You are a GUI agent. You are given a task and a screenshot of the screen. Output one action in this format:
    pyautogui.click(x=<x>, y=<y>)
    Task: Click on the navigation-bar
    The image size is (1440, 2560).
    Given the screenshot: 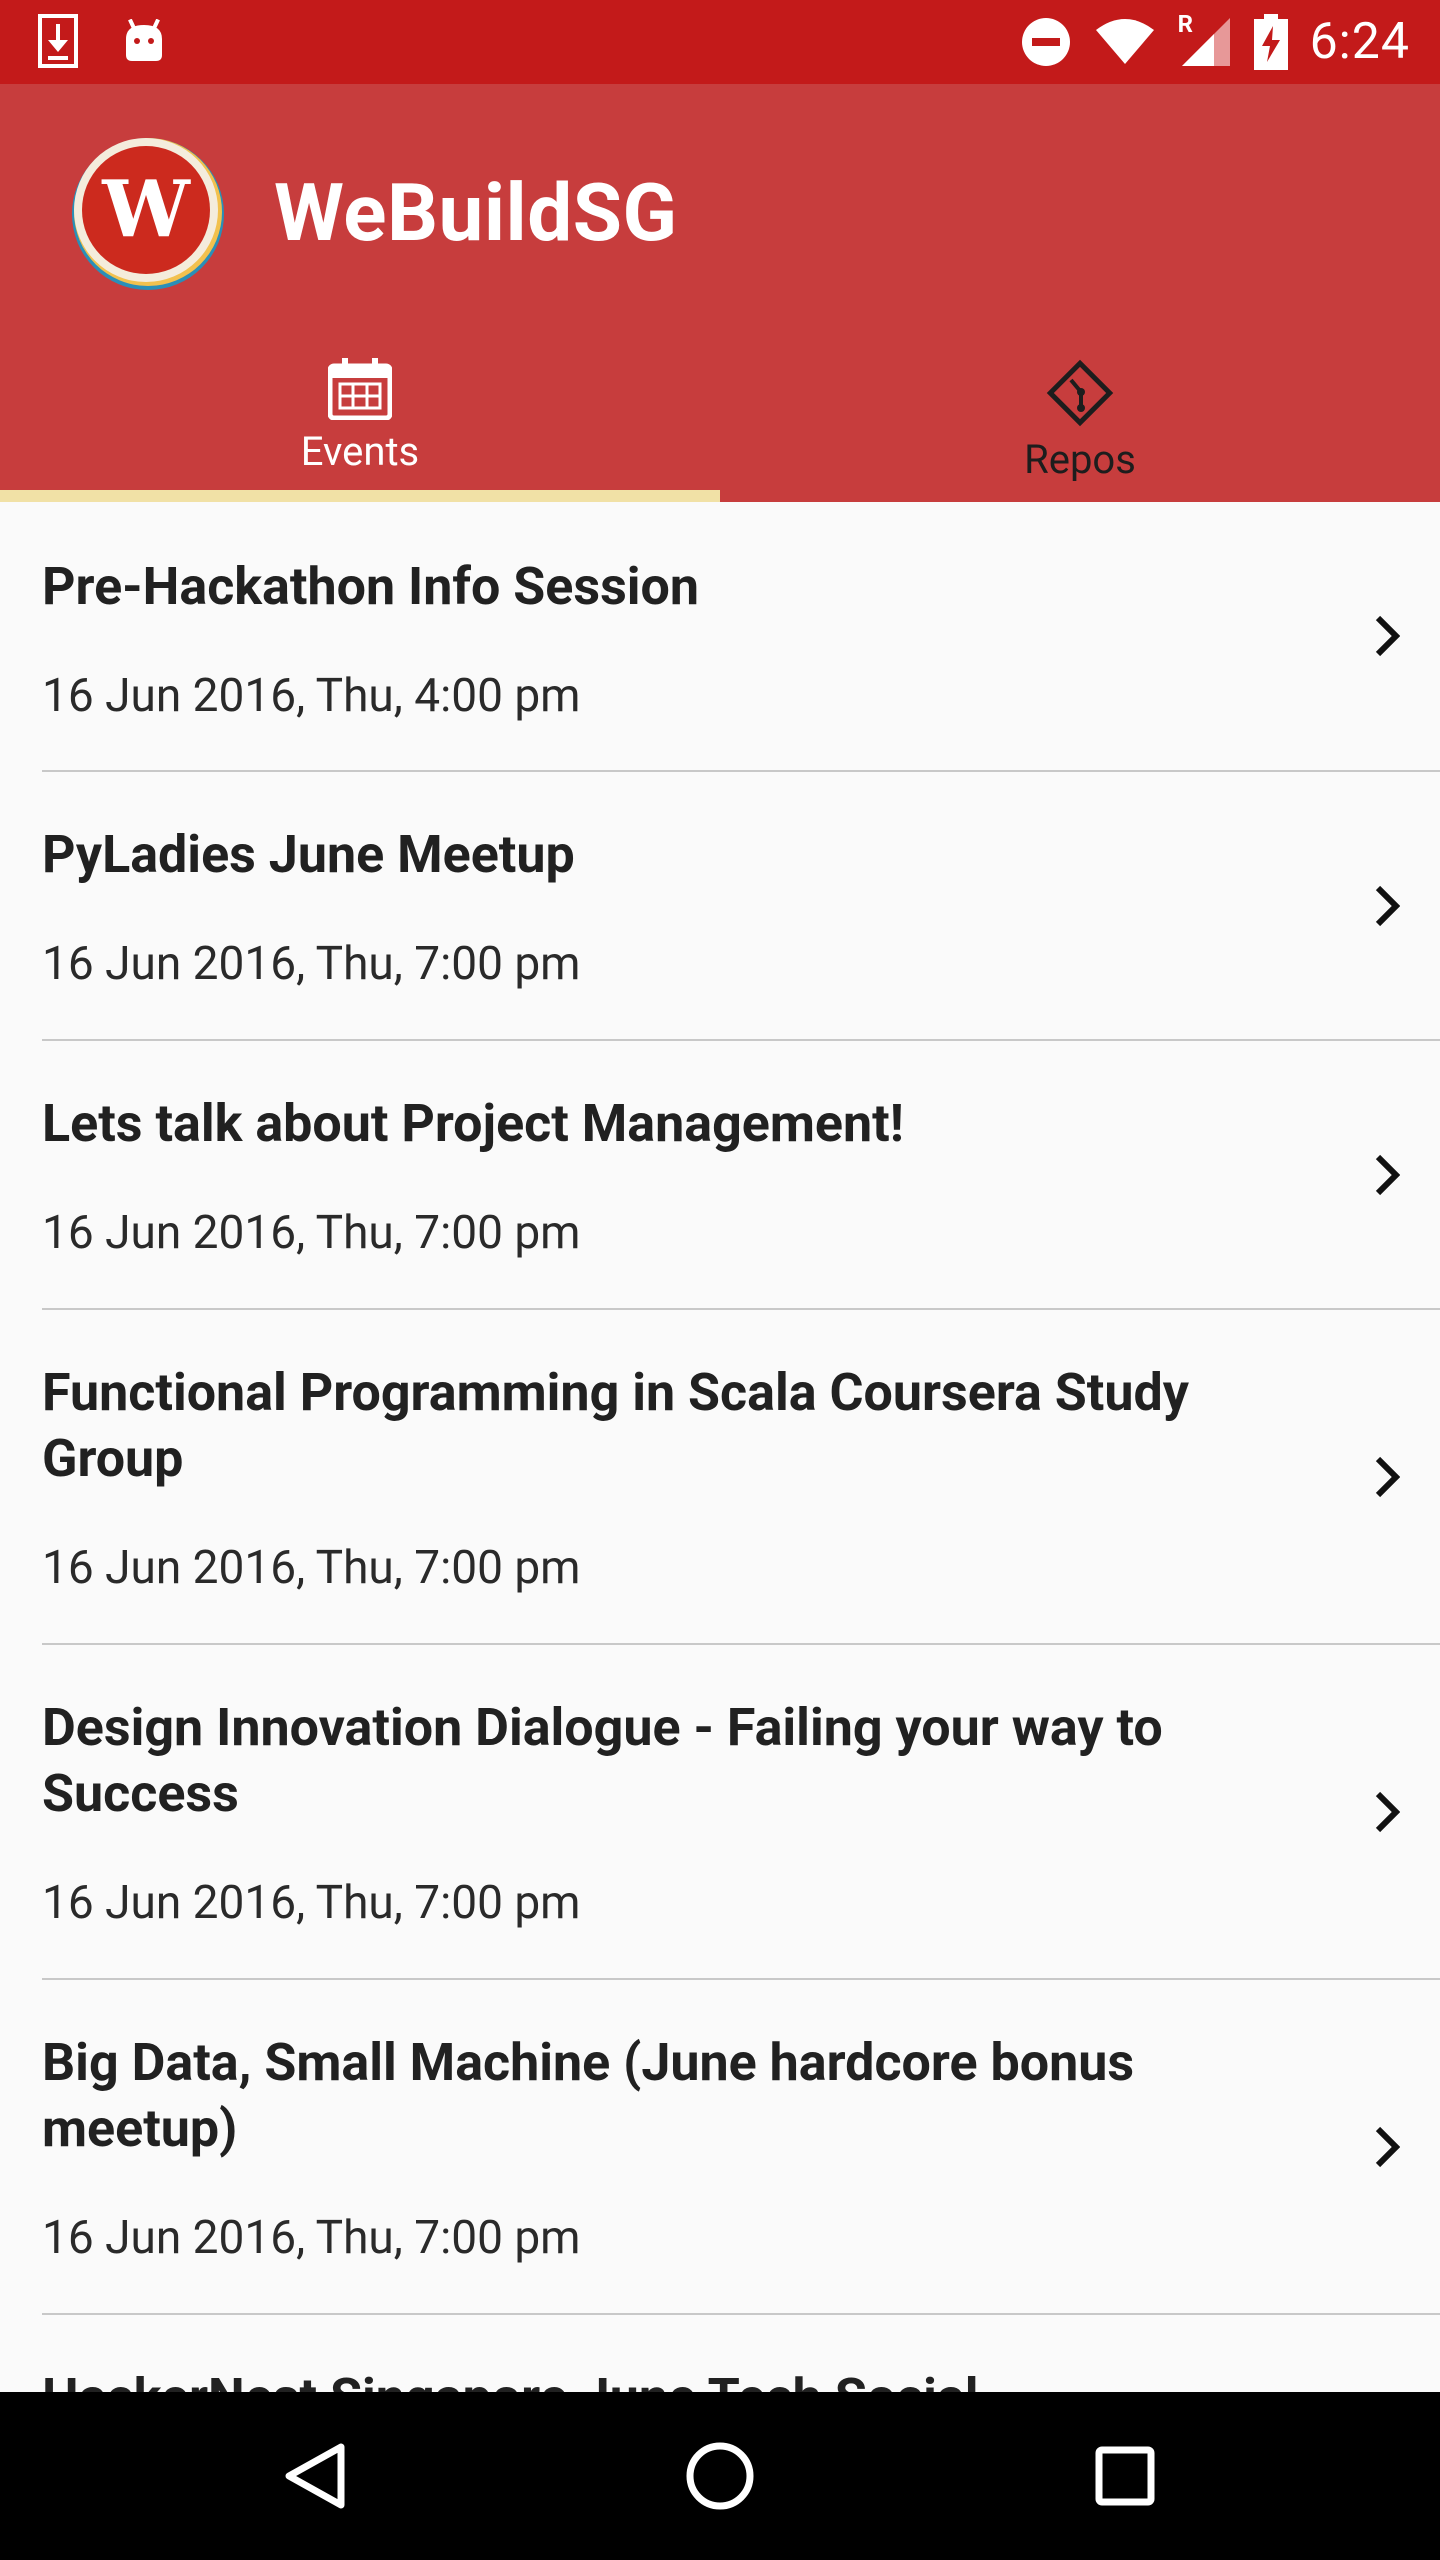 What is the action you would take?
    pyautogui.click(x=720, y=2476)
    